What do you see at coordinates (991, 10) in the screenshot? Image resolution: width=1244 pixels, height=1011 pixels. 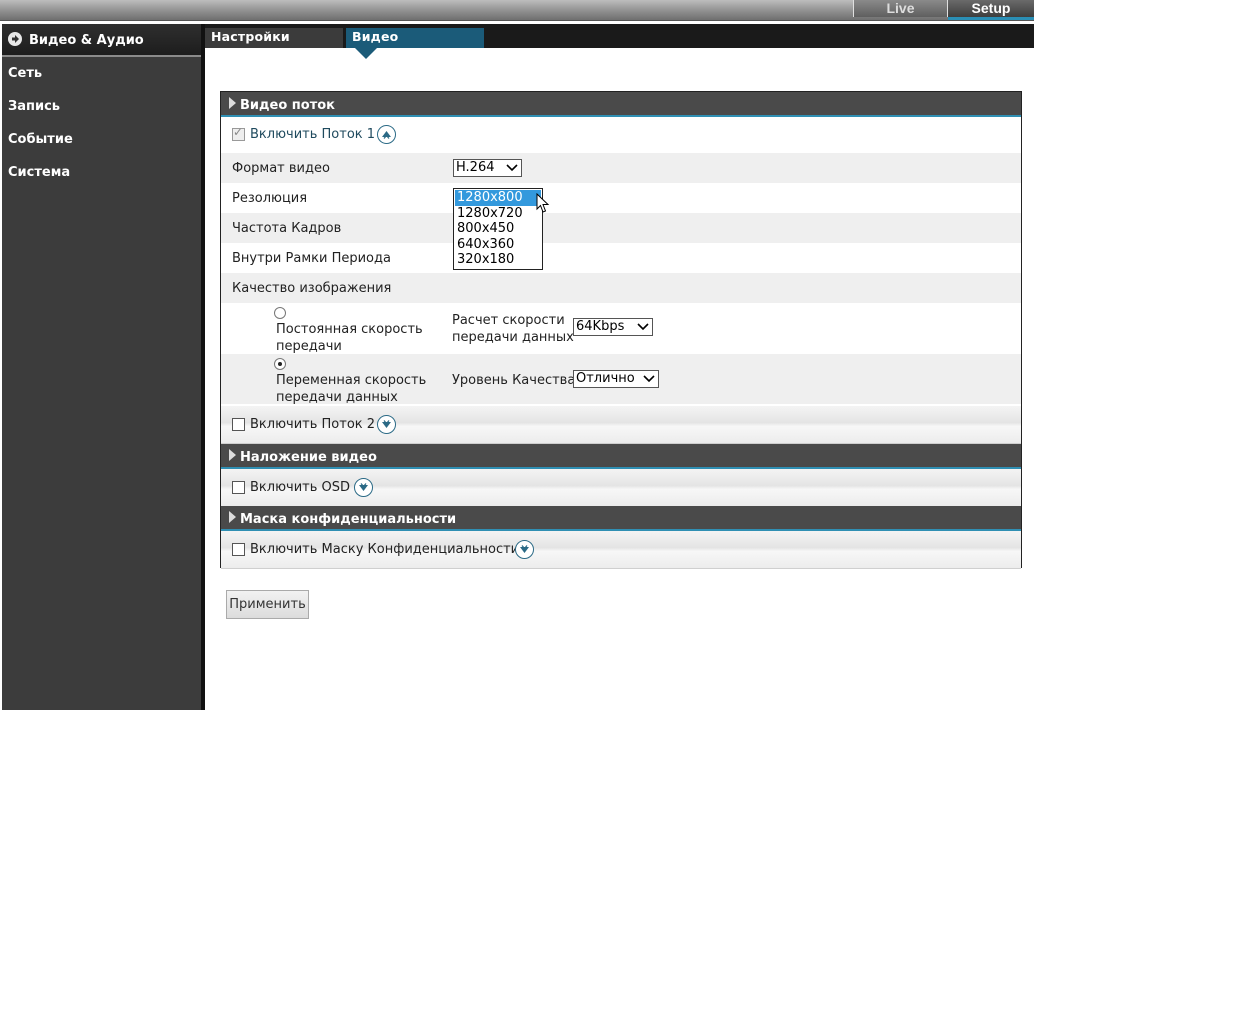 I see `setup-tab: Setup` at bounding box center [991, 10].